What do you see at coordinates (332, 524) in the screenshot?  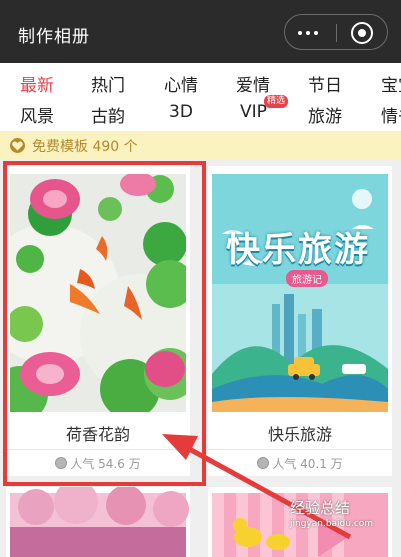 I see `watermark-sub: jingyan.baidu.com` at bounding box center [332, 524].